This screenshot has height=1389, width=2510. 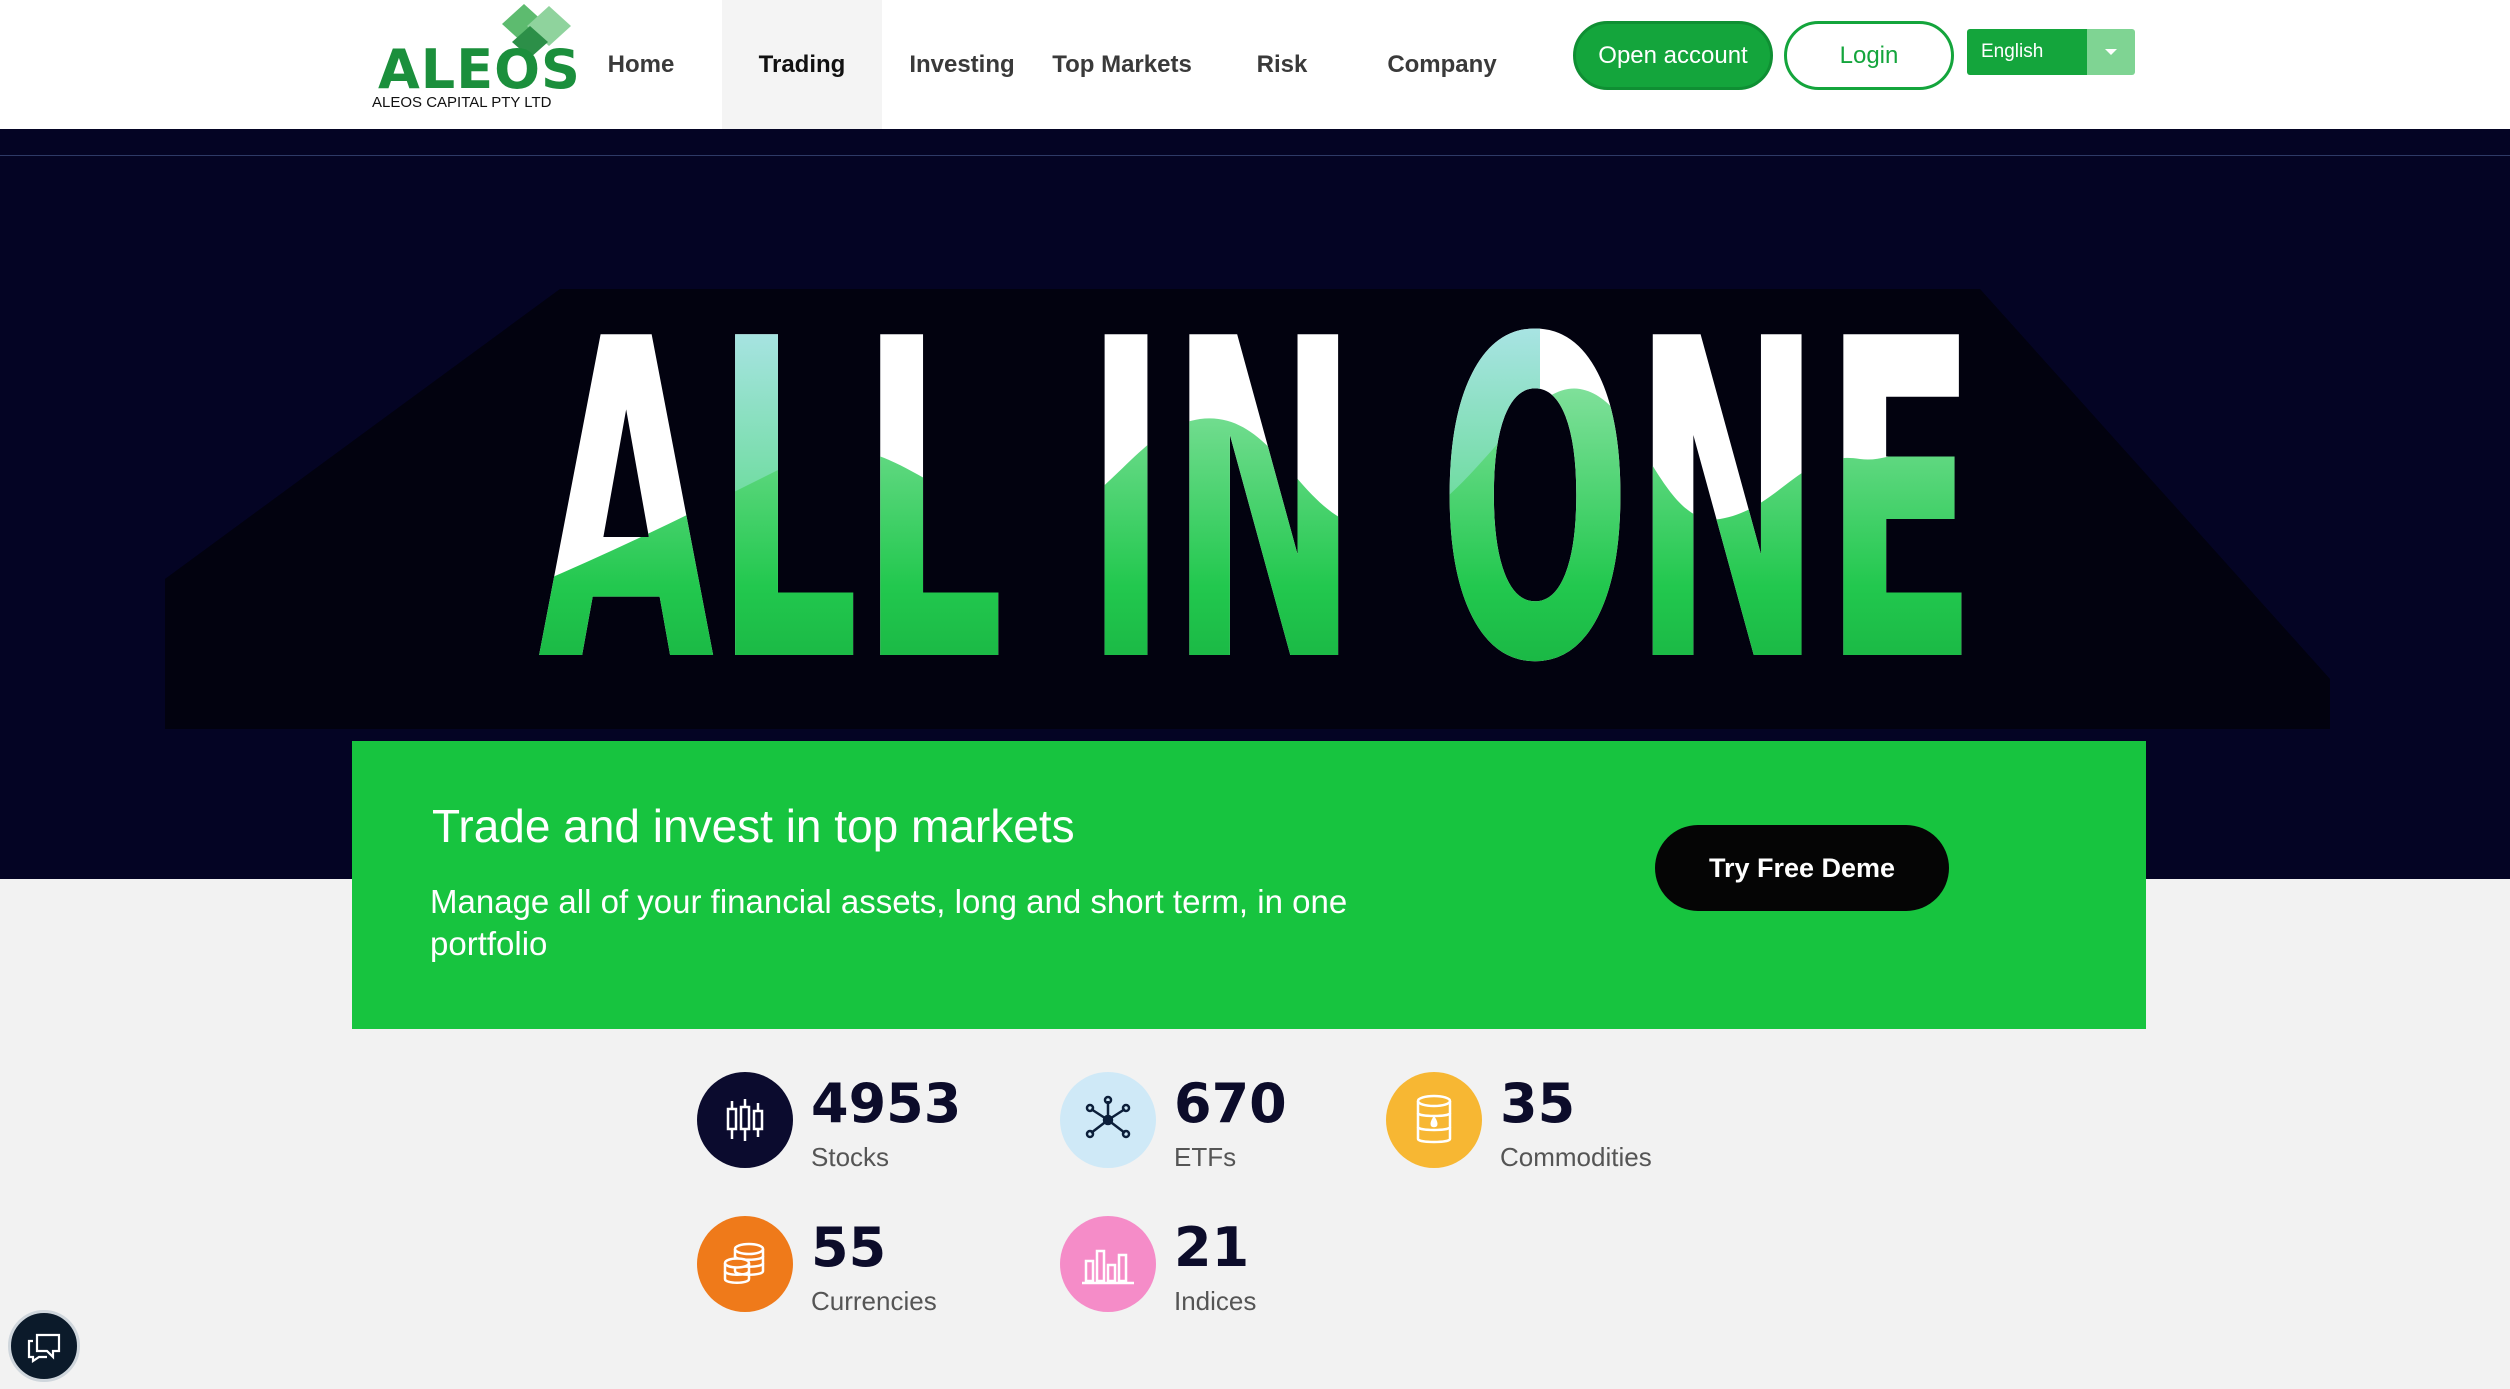 I want to click on chat-widget-button, so click(x=44, y=1346).